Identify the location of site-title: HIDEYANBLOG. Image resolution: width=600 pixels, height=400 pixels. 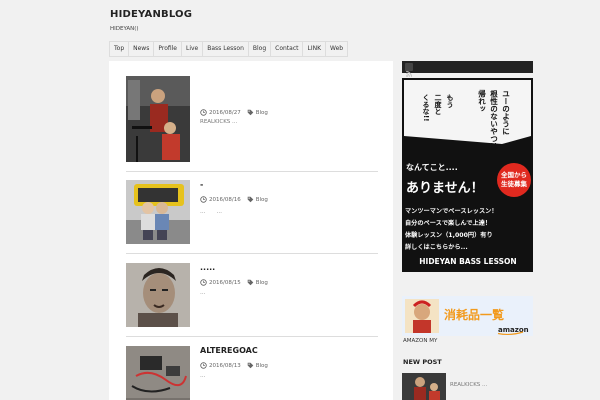
(151, 14).